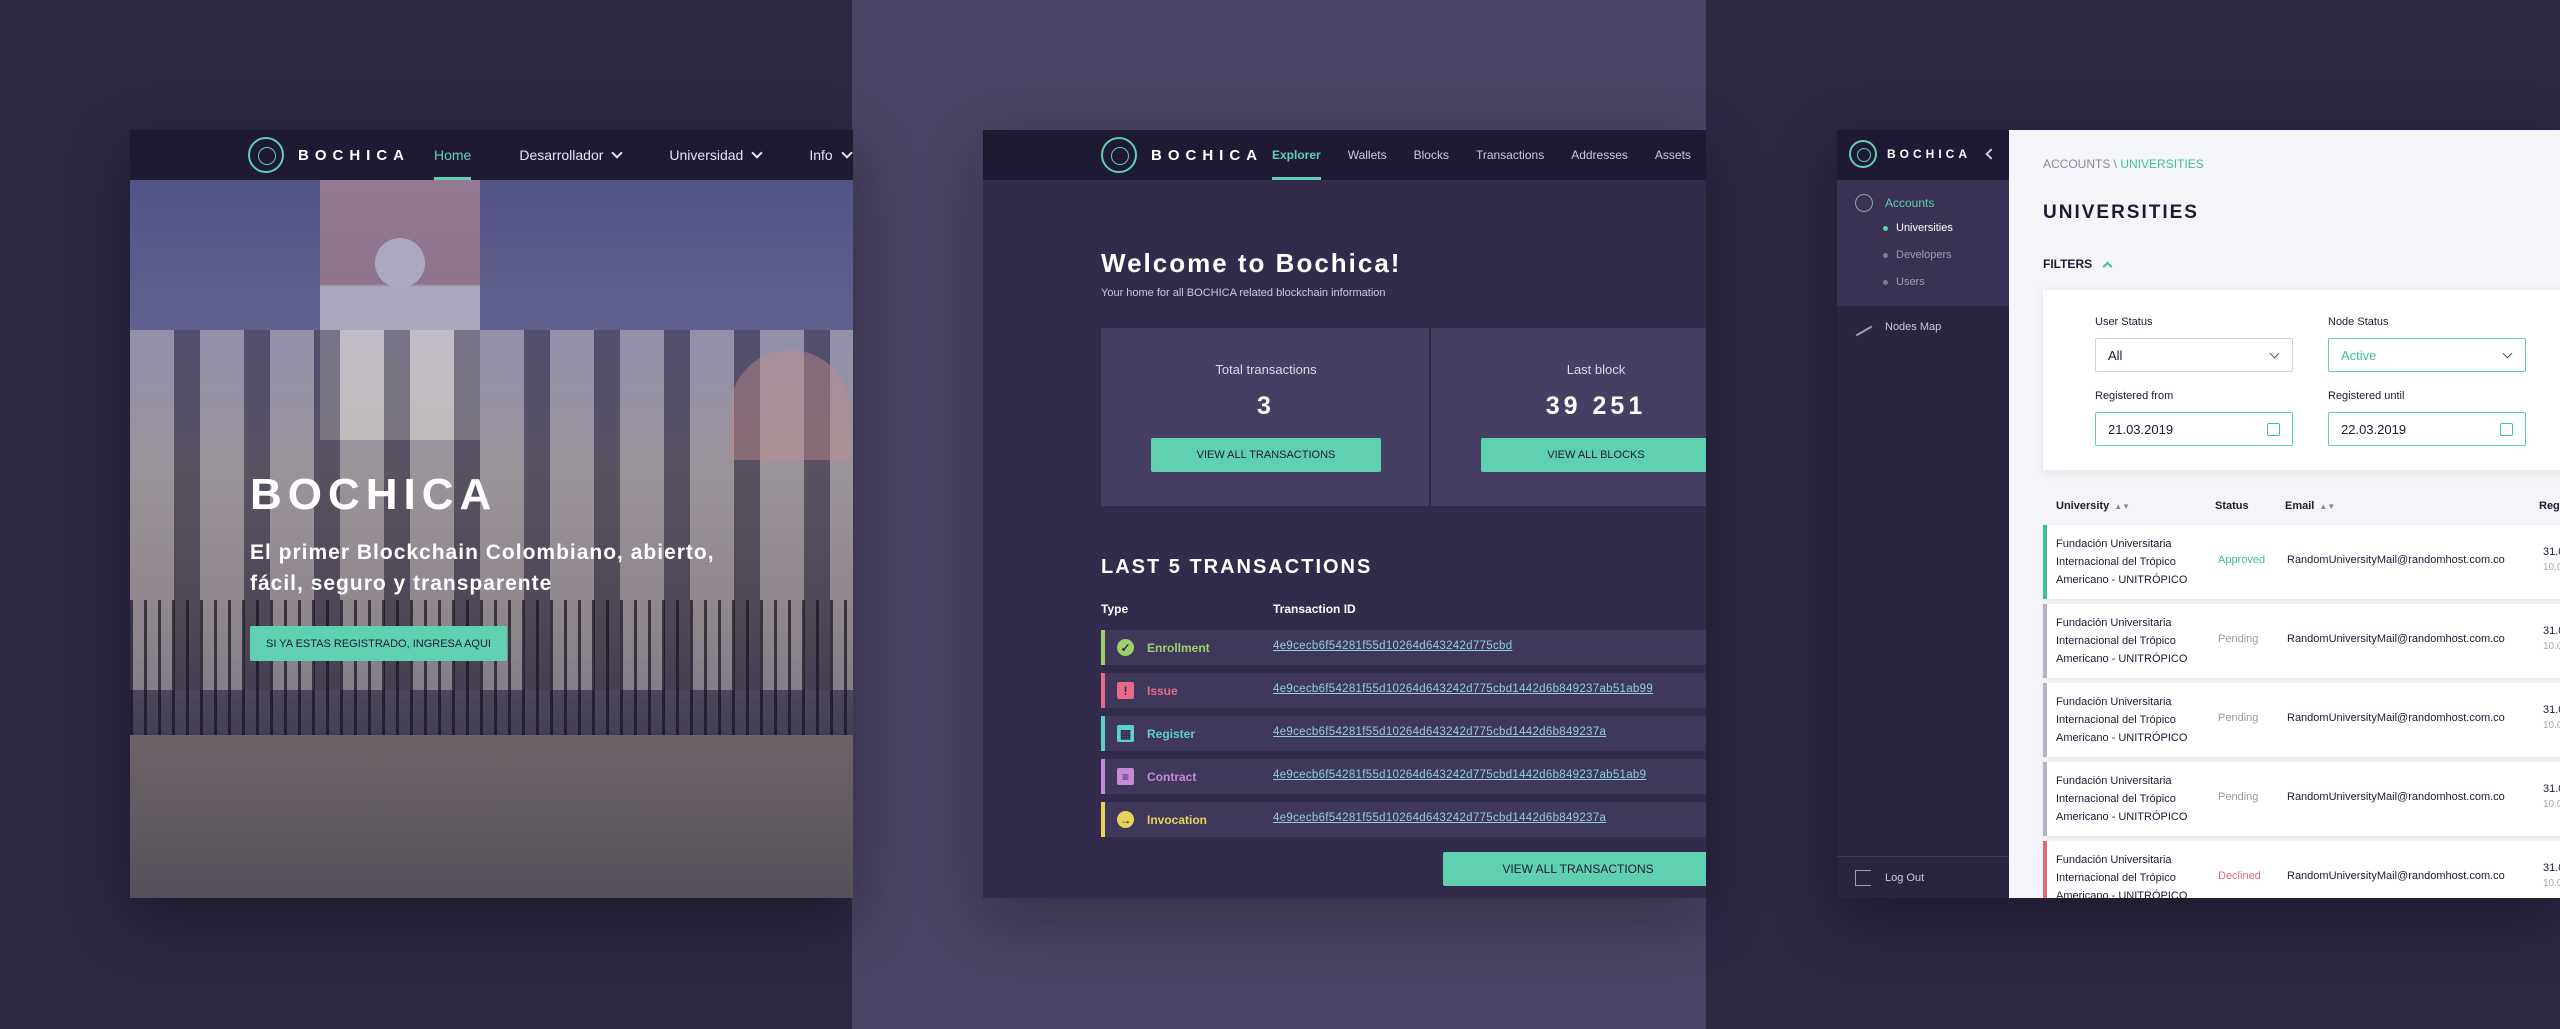 Image resolution: width=2560 pixels, height=1029 pixels. Describe the element at coordinates (1171, 734) in the screenshot. I see `transaction-type: Register` at that location.